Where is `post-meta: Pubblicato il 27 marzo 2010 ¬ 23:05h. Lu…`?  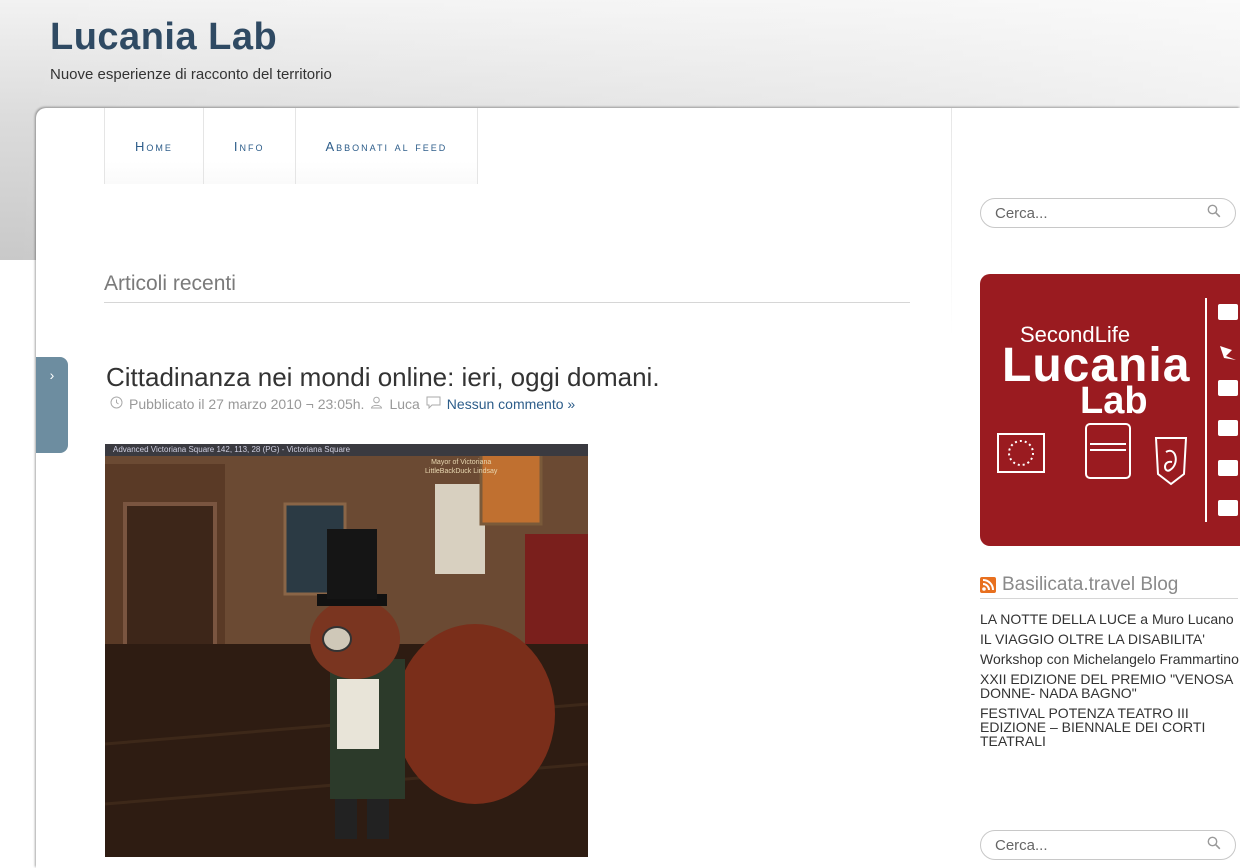
post-meta: Pubblicato il 27 marzo 2010 ¬ 23:05h. Lu… is located at coordinates (342, 404).